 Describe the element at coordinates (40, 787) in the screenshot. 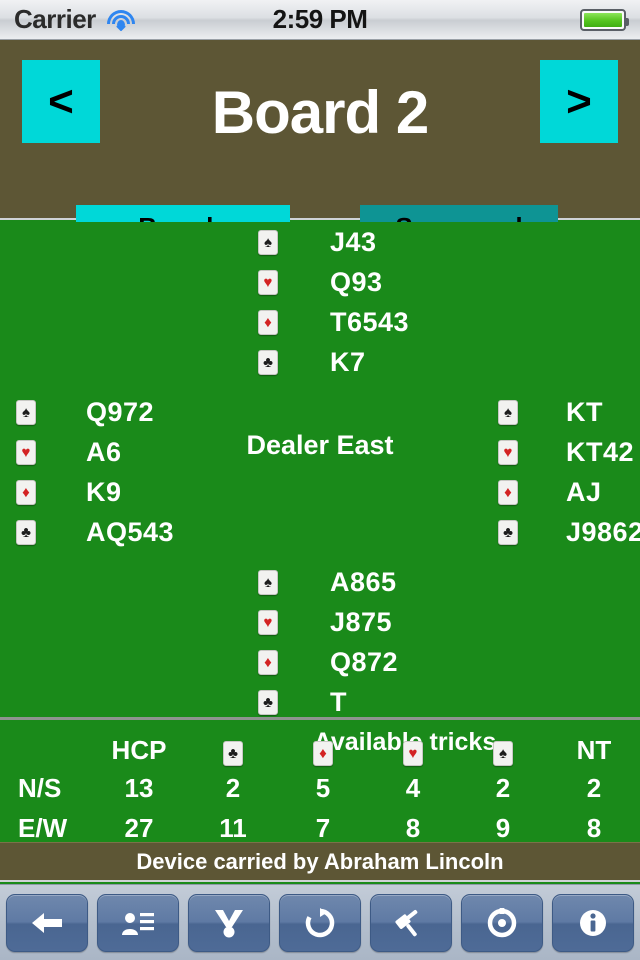

I see `row-side-label: N/S` at that location.